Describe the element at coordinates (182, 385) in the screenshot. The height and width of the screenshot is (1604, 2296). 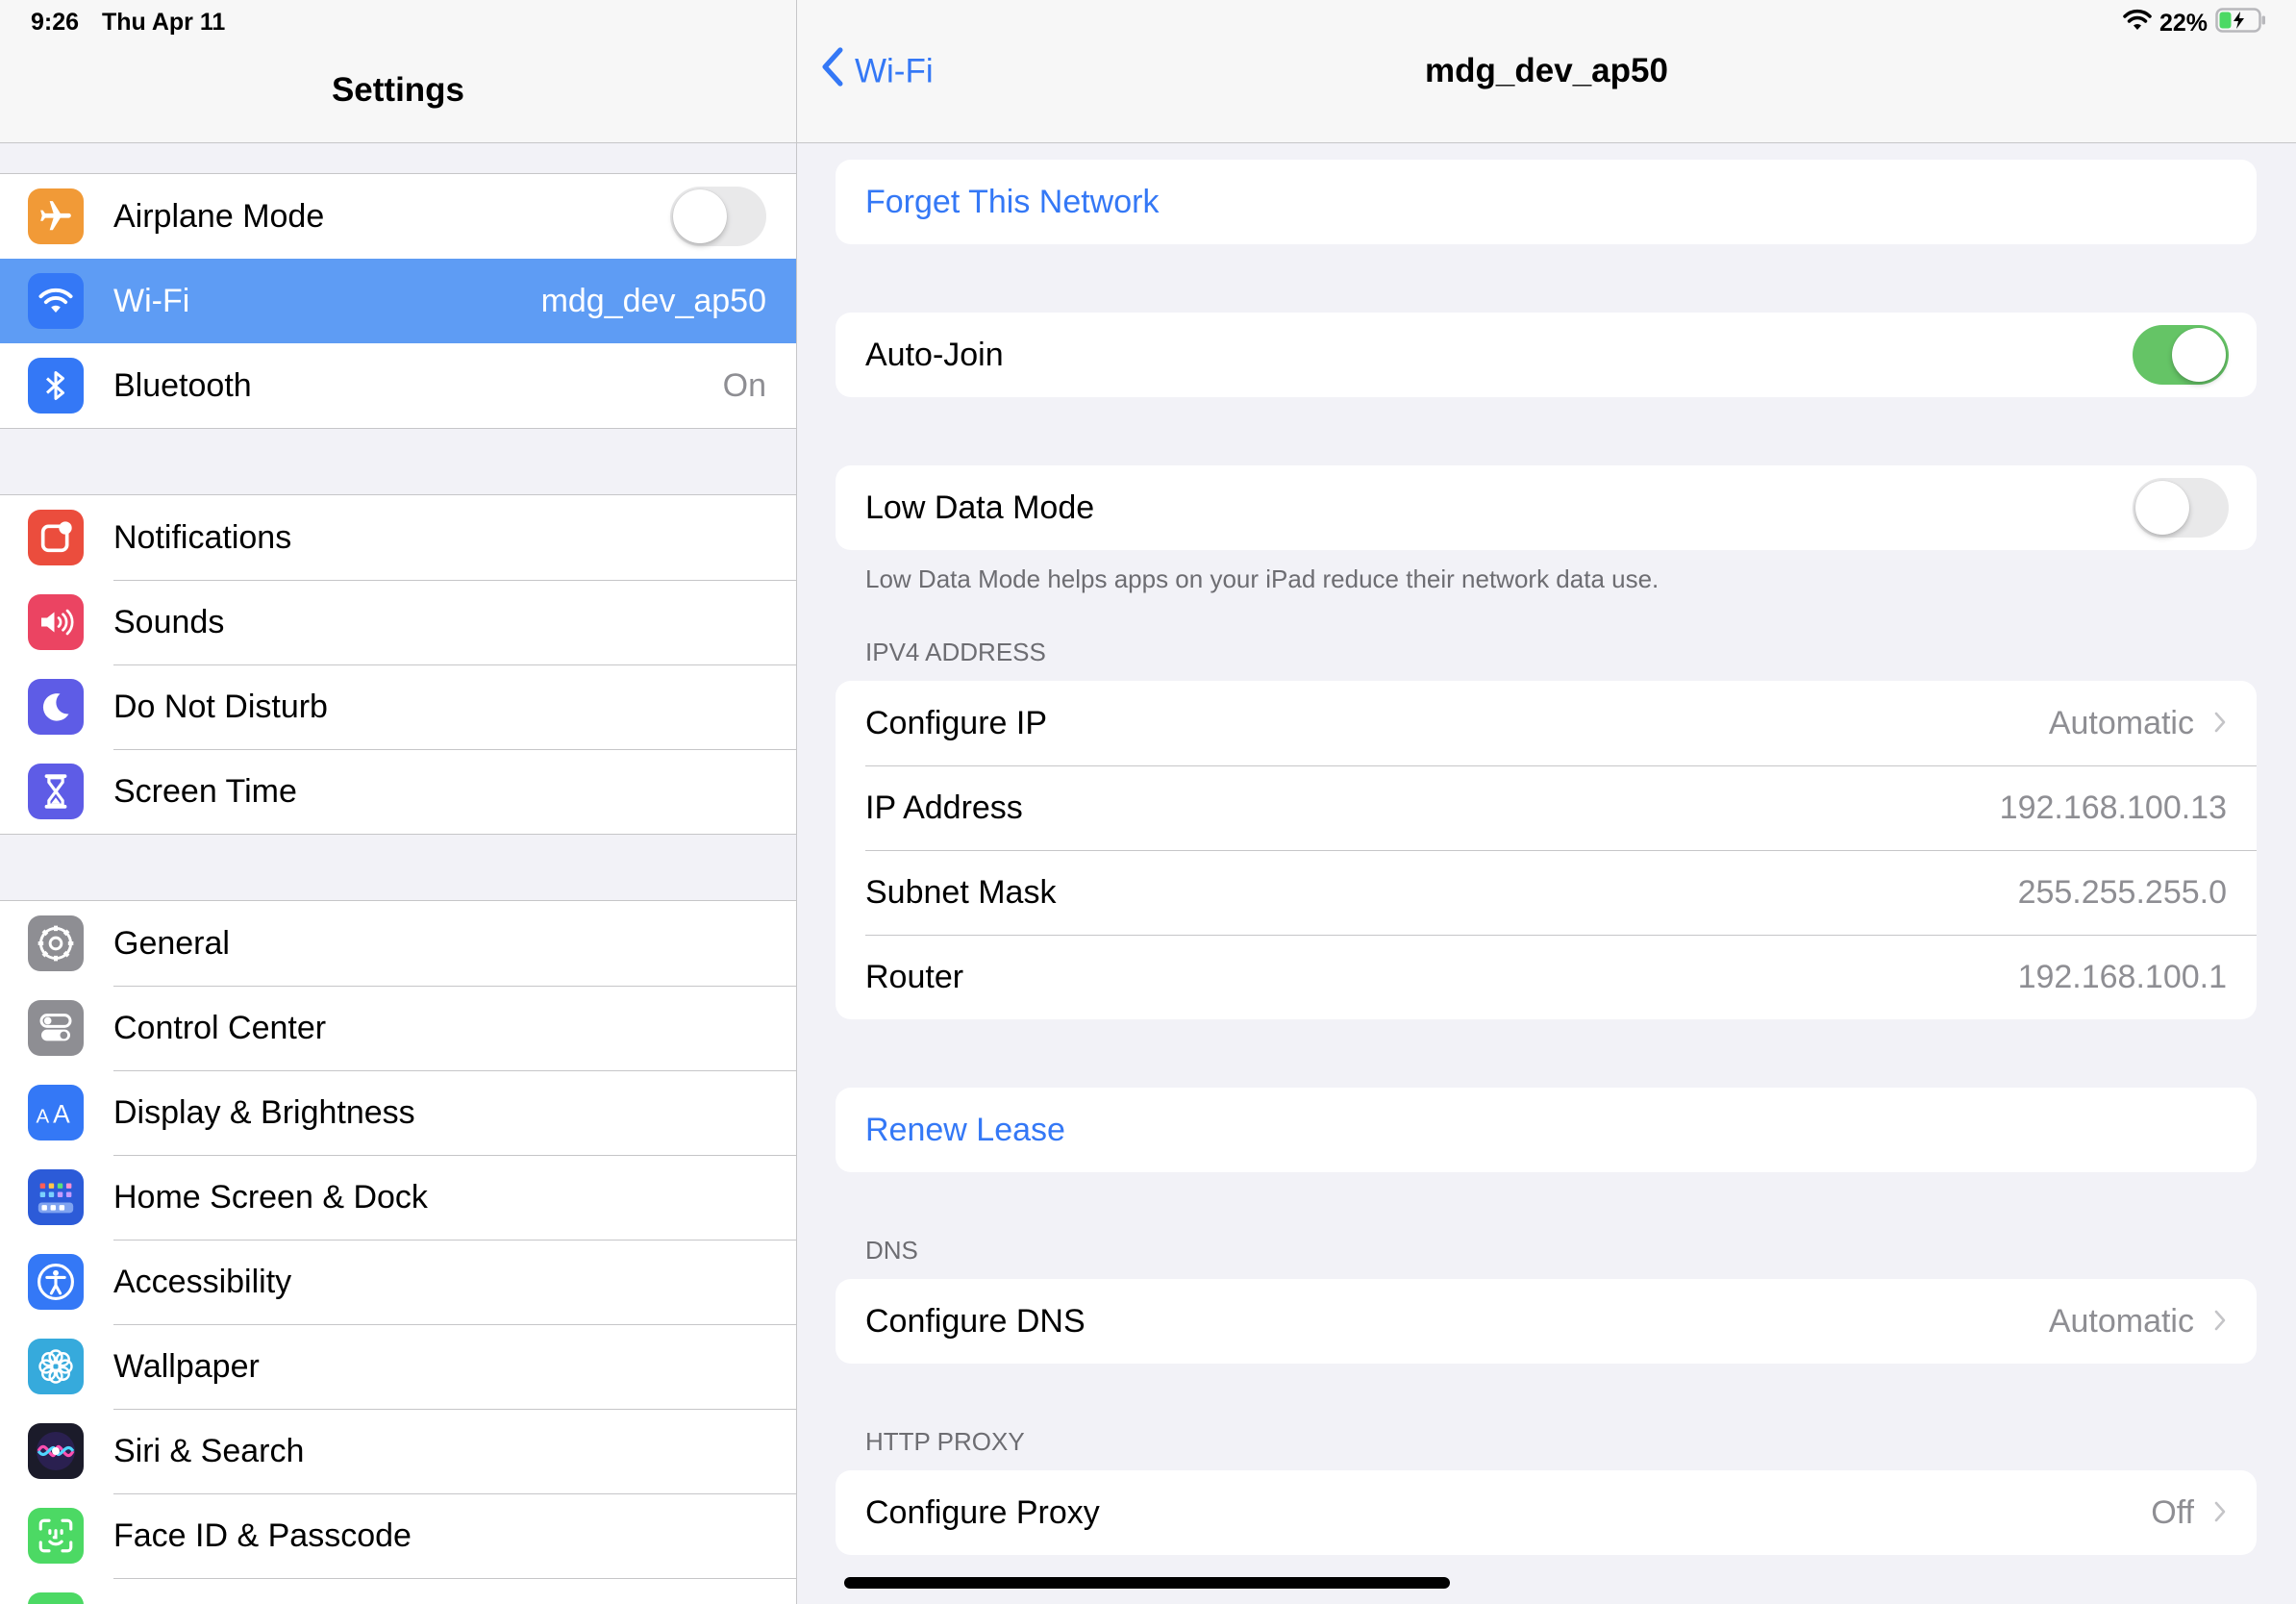
I see `sidebar-item-label: Bluetooth` at that location.